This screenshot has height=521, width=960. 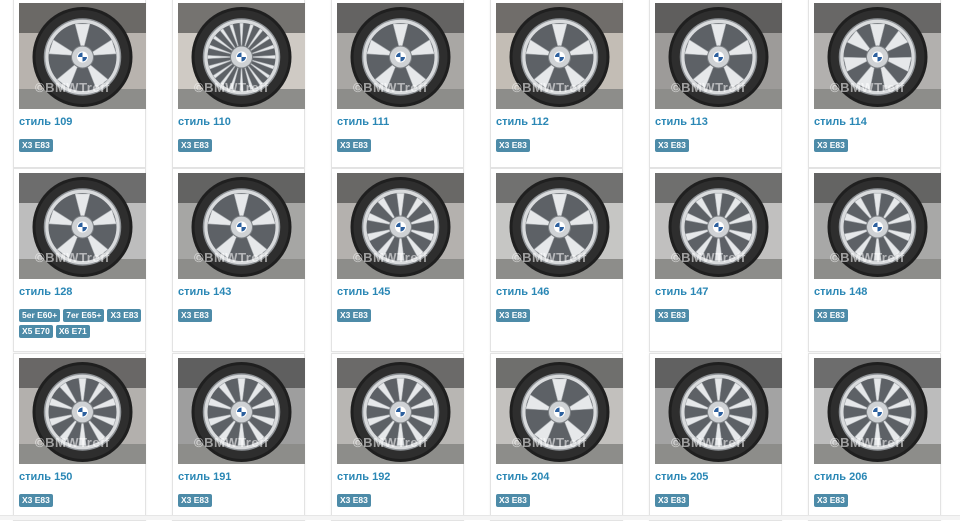 I want to click on wheel-card: ©BMWTreff стиль 146 X3 E83, so click(x=556, y=260).